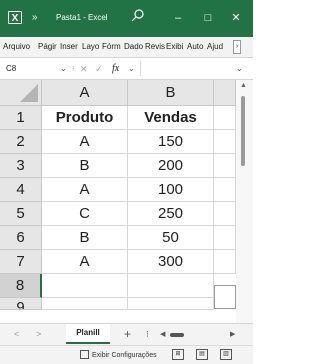 Image resolution: width=320 pixels, height=364 pixels. Describe the element at coordinates (20, 47) in the screenshot. I see `tab-file: Arquivo` at that location.